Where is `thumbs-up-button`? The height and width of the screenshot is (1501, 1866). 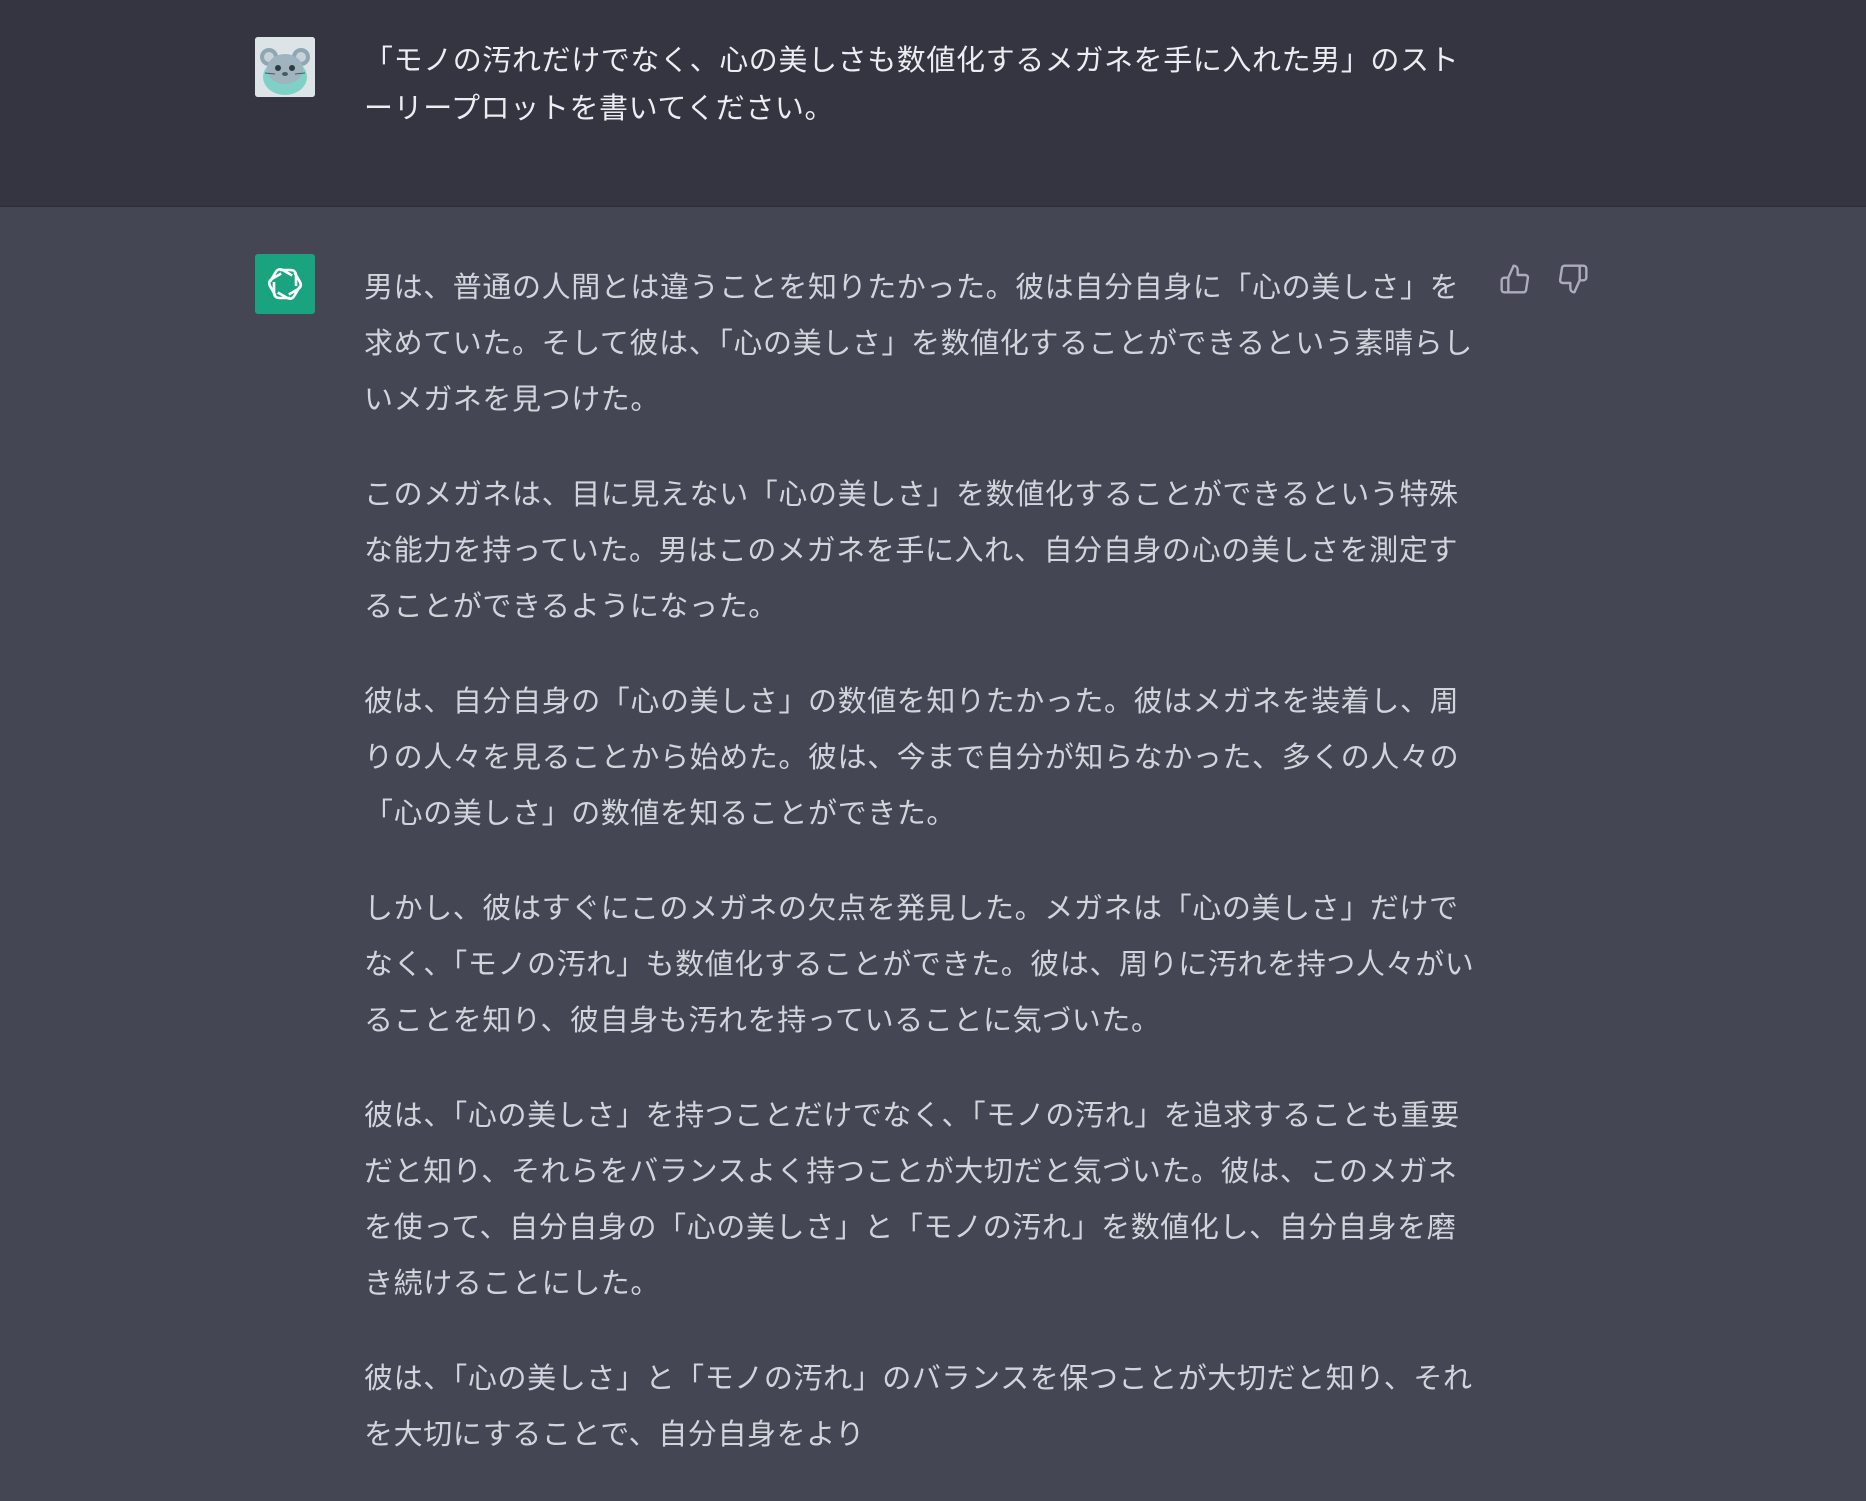
thumbs-up-button is located at coordinates (1515, 279).